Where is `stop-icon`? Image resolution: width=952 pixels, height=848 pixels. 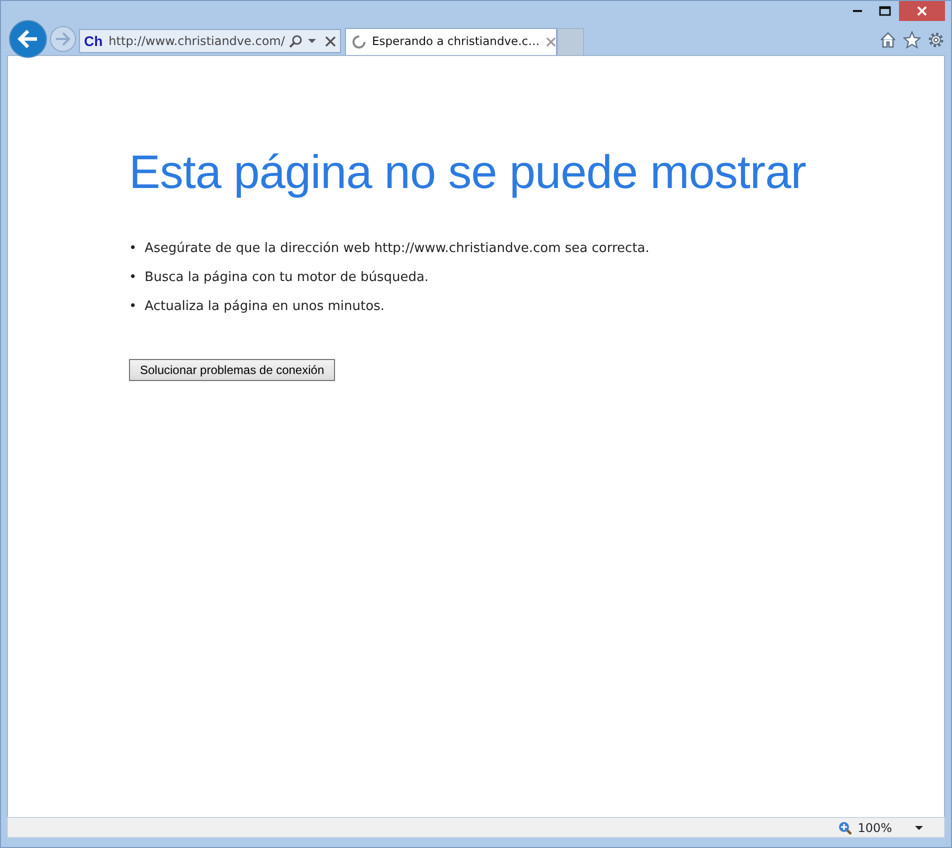
stop-icon is located at coordinates (330, 41).